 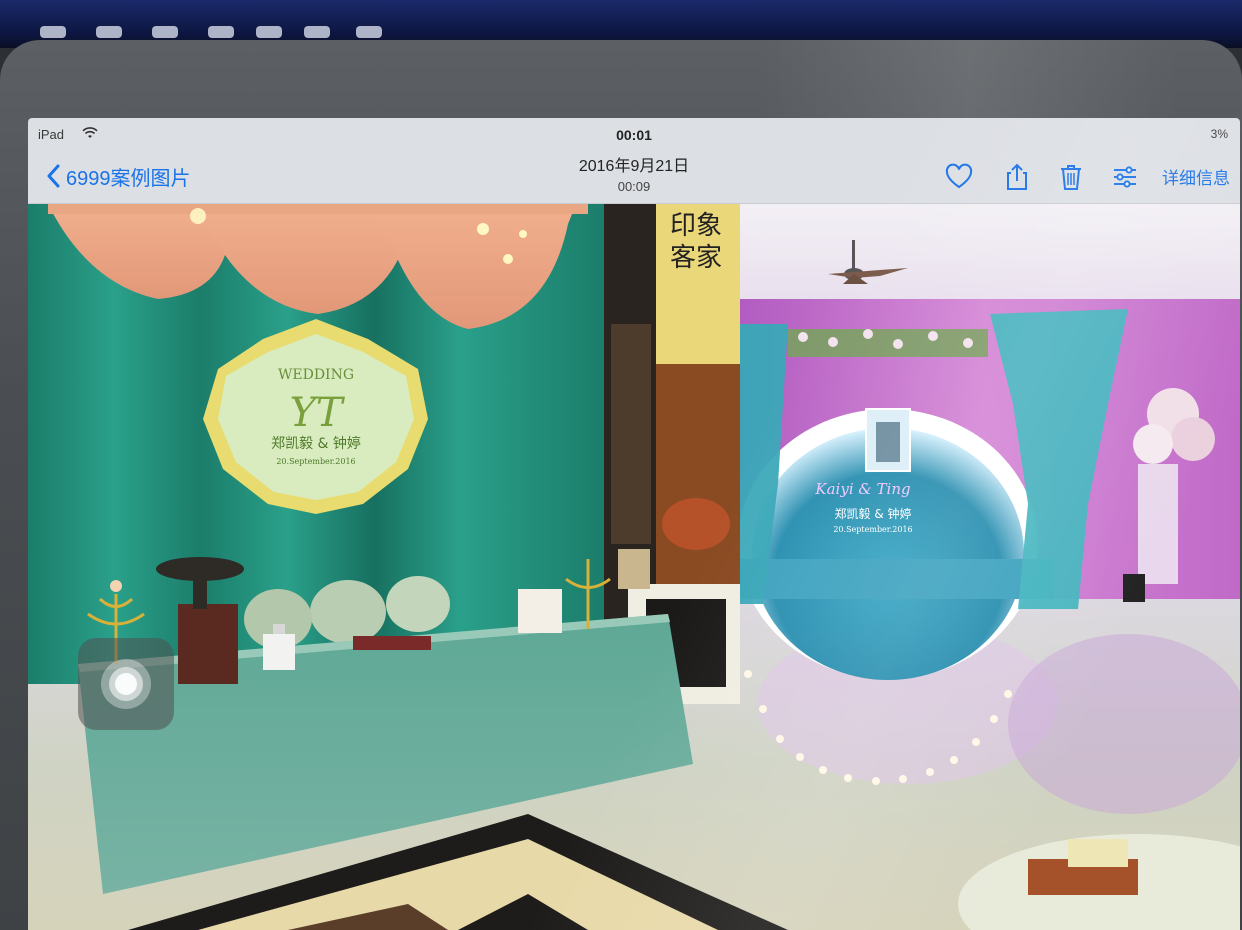 I want to click on back-button: 6999案例图片, so click(x=118, y=176).